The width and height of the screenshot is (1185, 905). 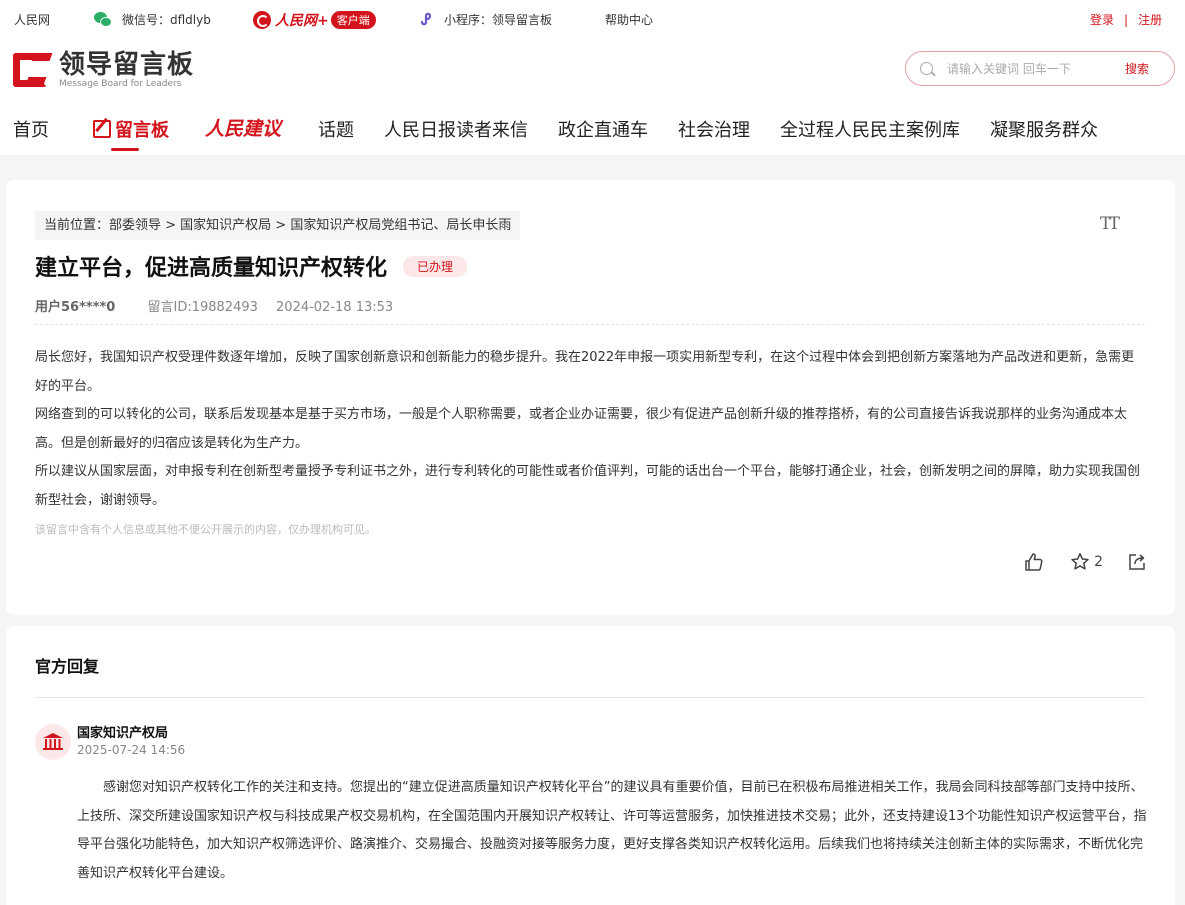 What do you see at coordinates (714, 129) in the screenshot?
I see `nav-social-governance: 社会治理` at bounding box center [714, 129].